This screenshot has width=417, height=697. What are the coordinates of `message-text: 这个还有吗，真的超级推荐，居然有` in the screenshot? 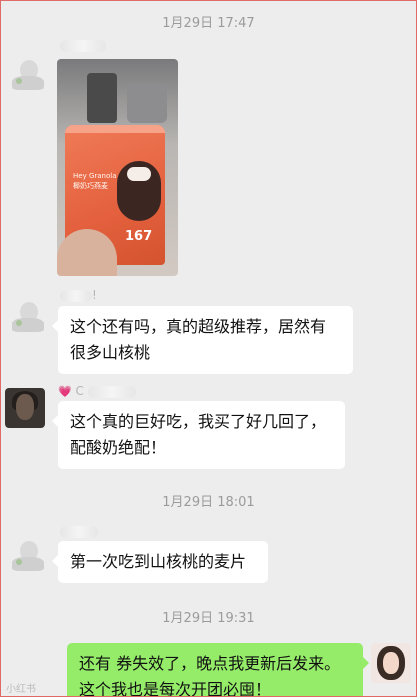 It's located at (198, 326).